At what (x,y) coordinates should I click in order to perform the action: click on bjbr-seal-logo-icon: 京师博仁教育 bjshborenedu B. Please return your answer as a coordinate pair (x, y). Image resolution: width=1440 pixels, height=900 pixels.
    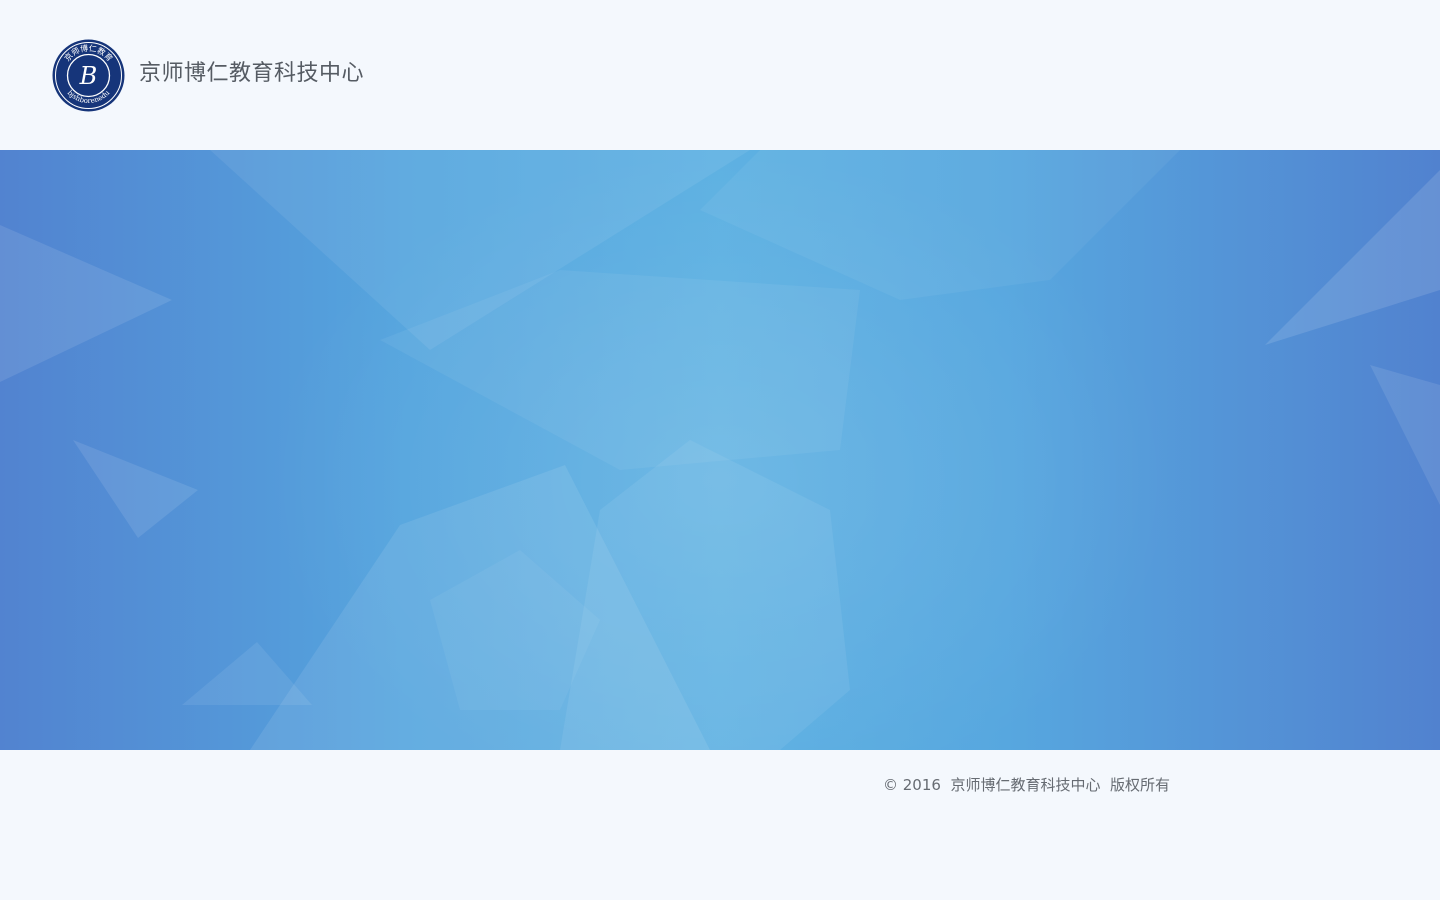
    Looking at the image, I should click on (88, 75).